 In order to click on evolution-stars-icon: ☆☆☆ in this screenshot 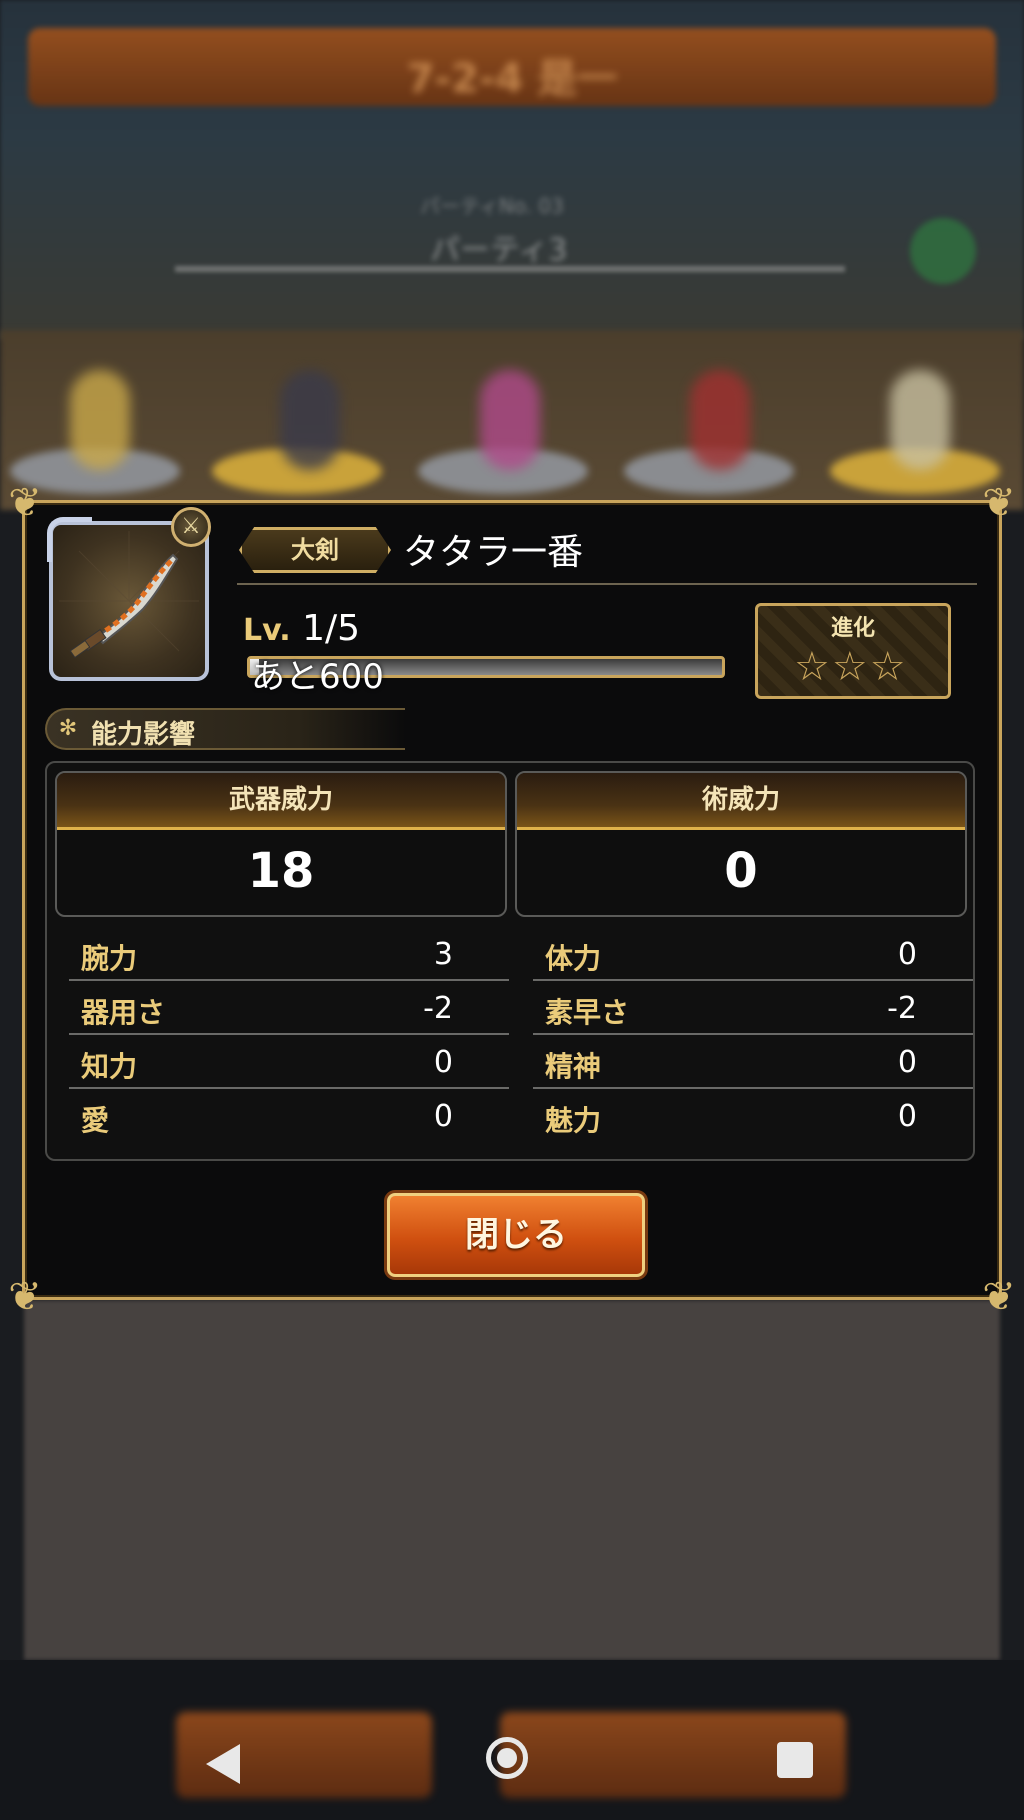, I will do `click(851, 667)`.